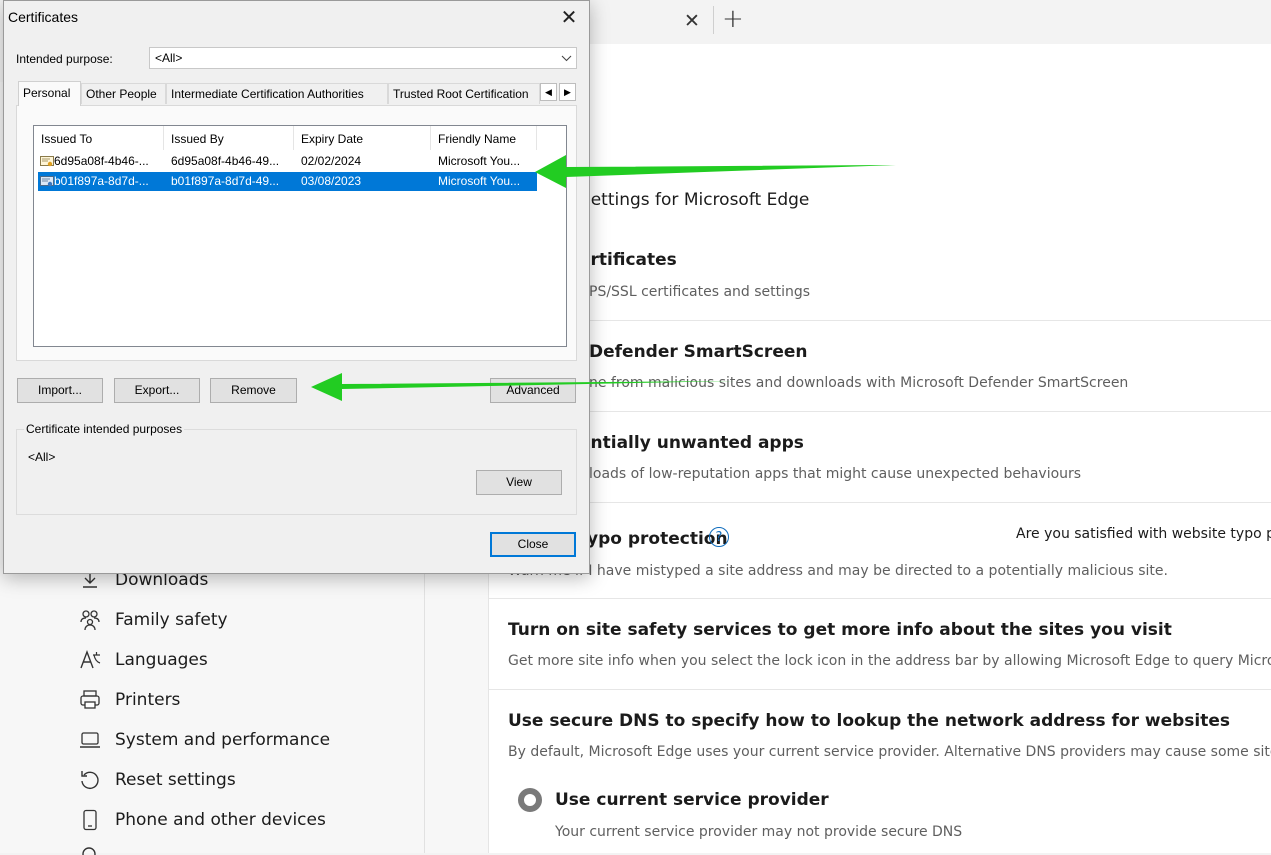 The height and width of the screenshot is (855, 1271). What do you see at coordinates (603, 278) in the screenshot?
I see `annotation-arrows` at bounding box center [603, 278].